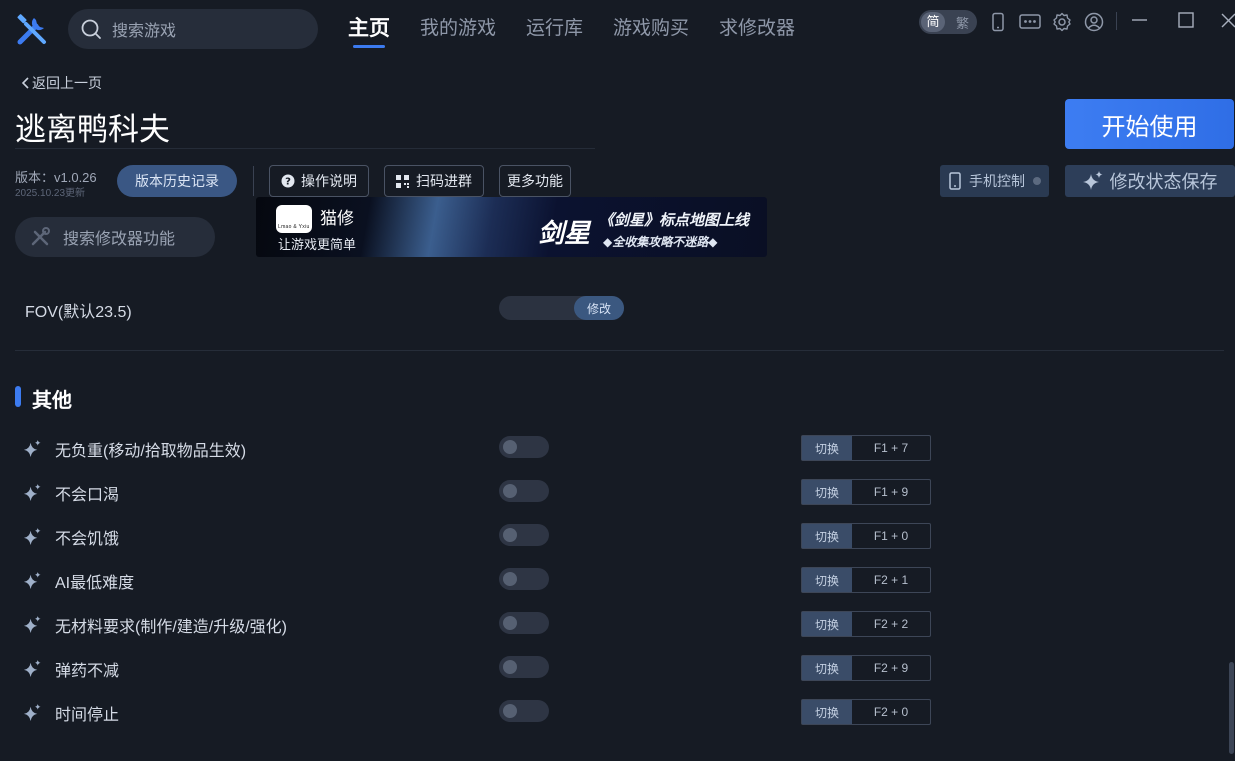 The image size is (1235, 761). I want to click on trainer-search-placeholder: 搜索修改器功能, so click(119, 239).